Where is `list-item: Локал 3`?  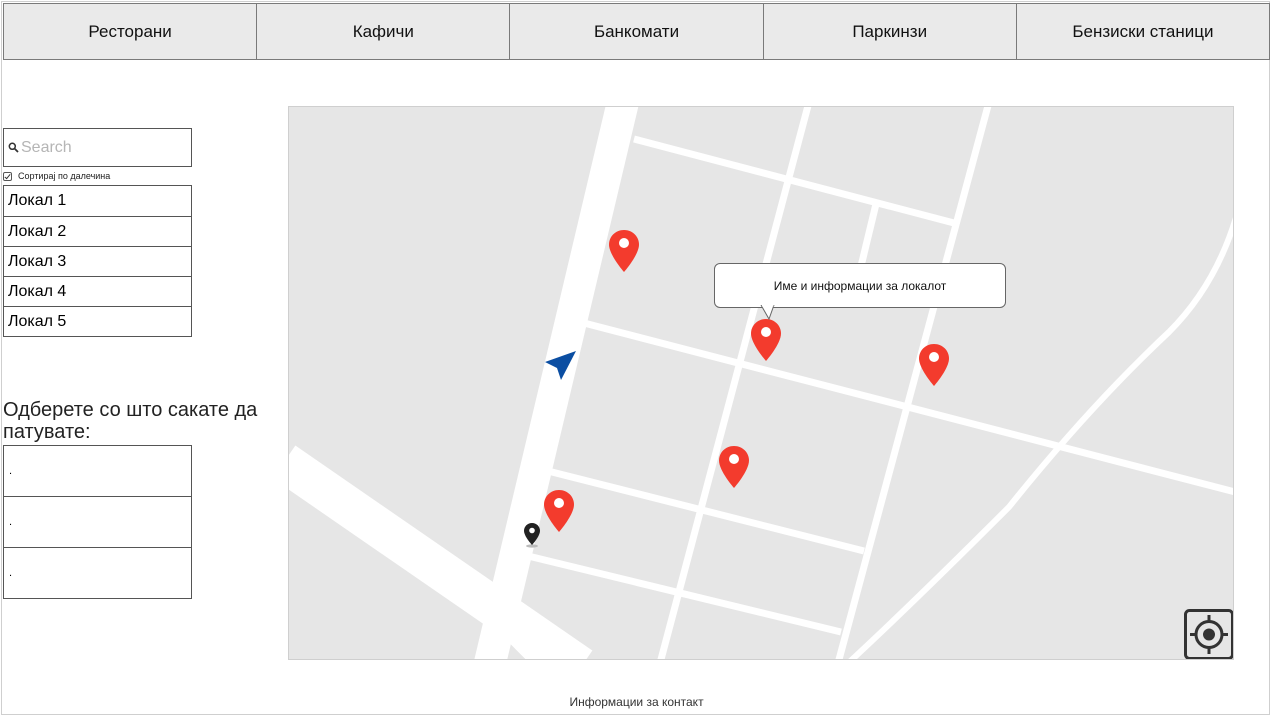
list-item: Локал 3 is located at coordinates (97, 261).